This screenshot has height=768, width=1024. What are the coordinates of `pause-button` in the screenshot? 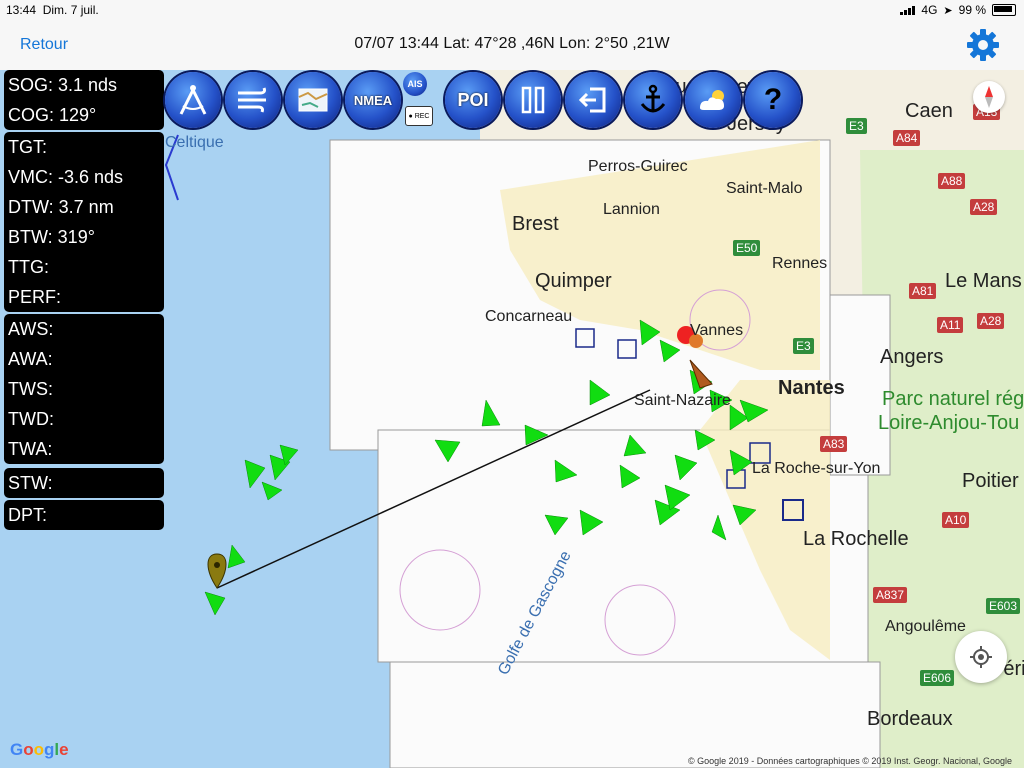 It's located at (533, 100).